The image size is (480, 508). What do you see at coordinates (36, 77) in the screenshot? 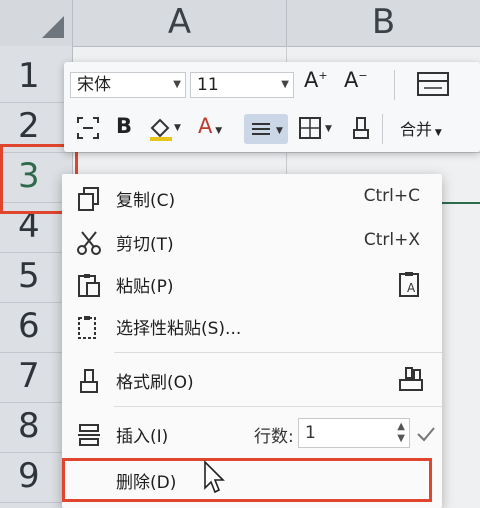
I see `row-header-1: 1` at bounding box center [36, 77].